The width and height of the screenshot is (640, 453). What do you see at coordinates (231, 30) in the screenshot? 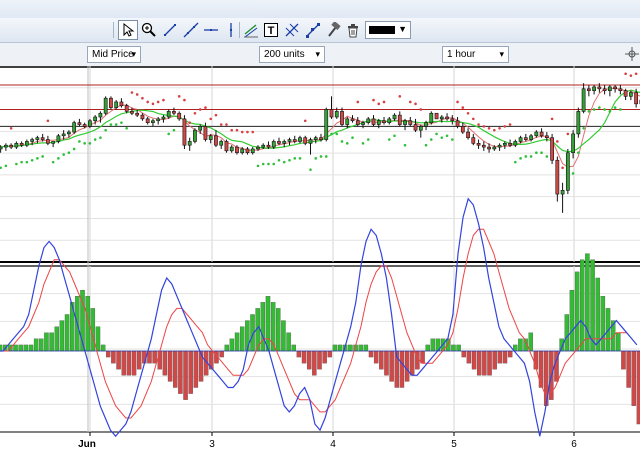
I see `vertical-line-tool-button` at bounding box center [231, 30].